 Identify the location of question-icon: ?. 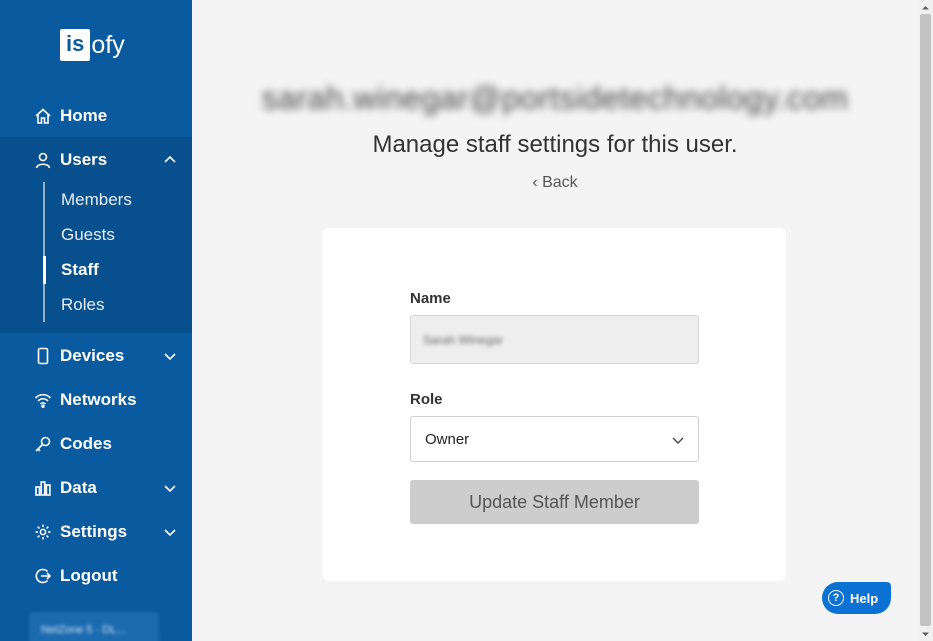
(836, 598).